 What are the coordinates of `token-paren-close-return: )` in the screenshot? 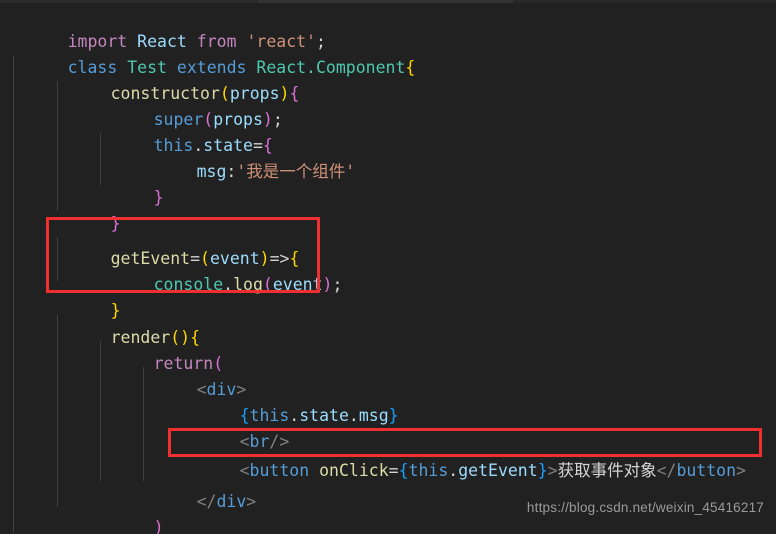 It's located at (158, 526).